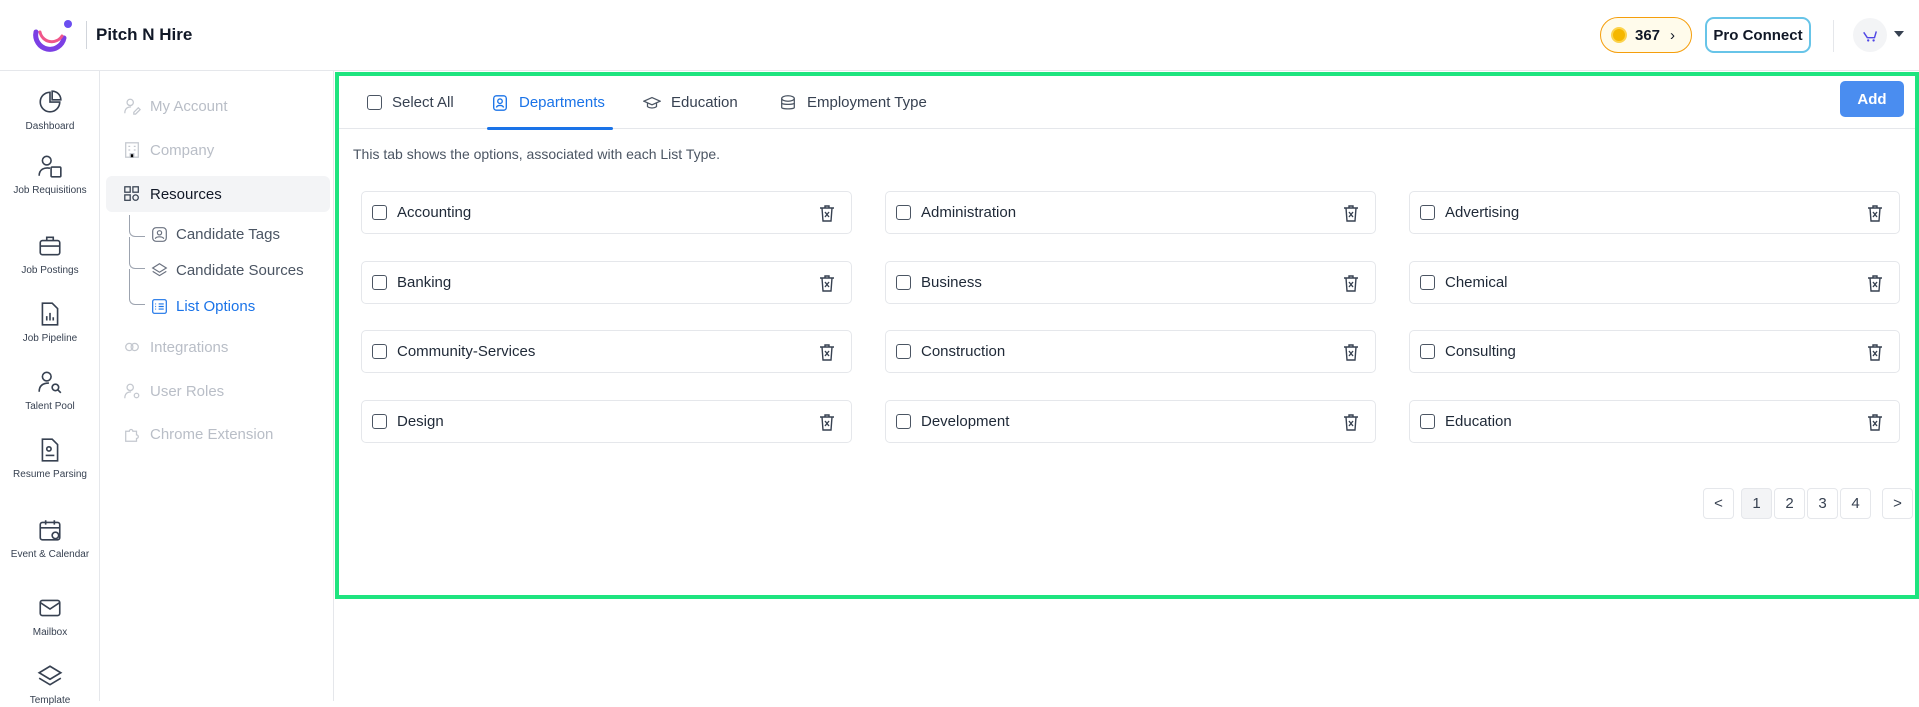 The width and height of the screenshot is (1919, 707). Describe the element at coordinates (50, 554) in the screenshot. I see `nav-label: Event & Calendar` at that location.